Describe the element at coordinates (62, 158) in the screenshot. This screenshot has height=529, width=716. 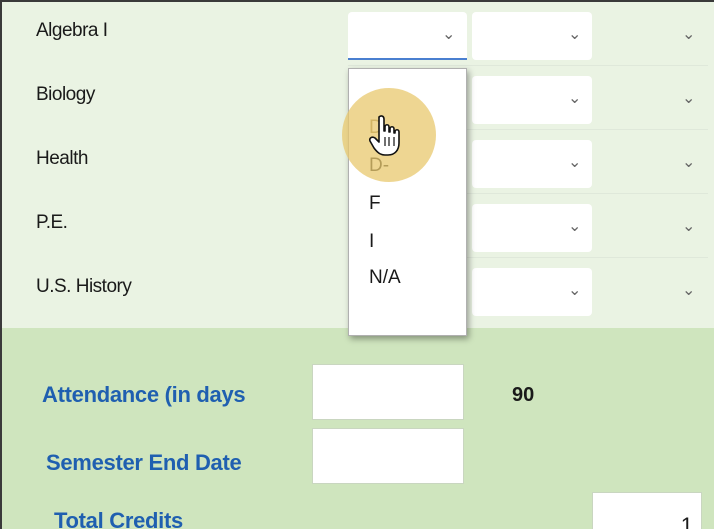
I see `course-name: Health` at that location.